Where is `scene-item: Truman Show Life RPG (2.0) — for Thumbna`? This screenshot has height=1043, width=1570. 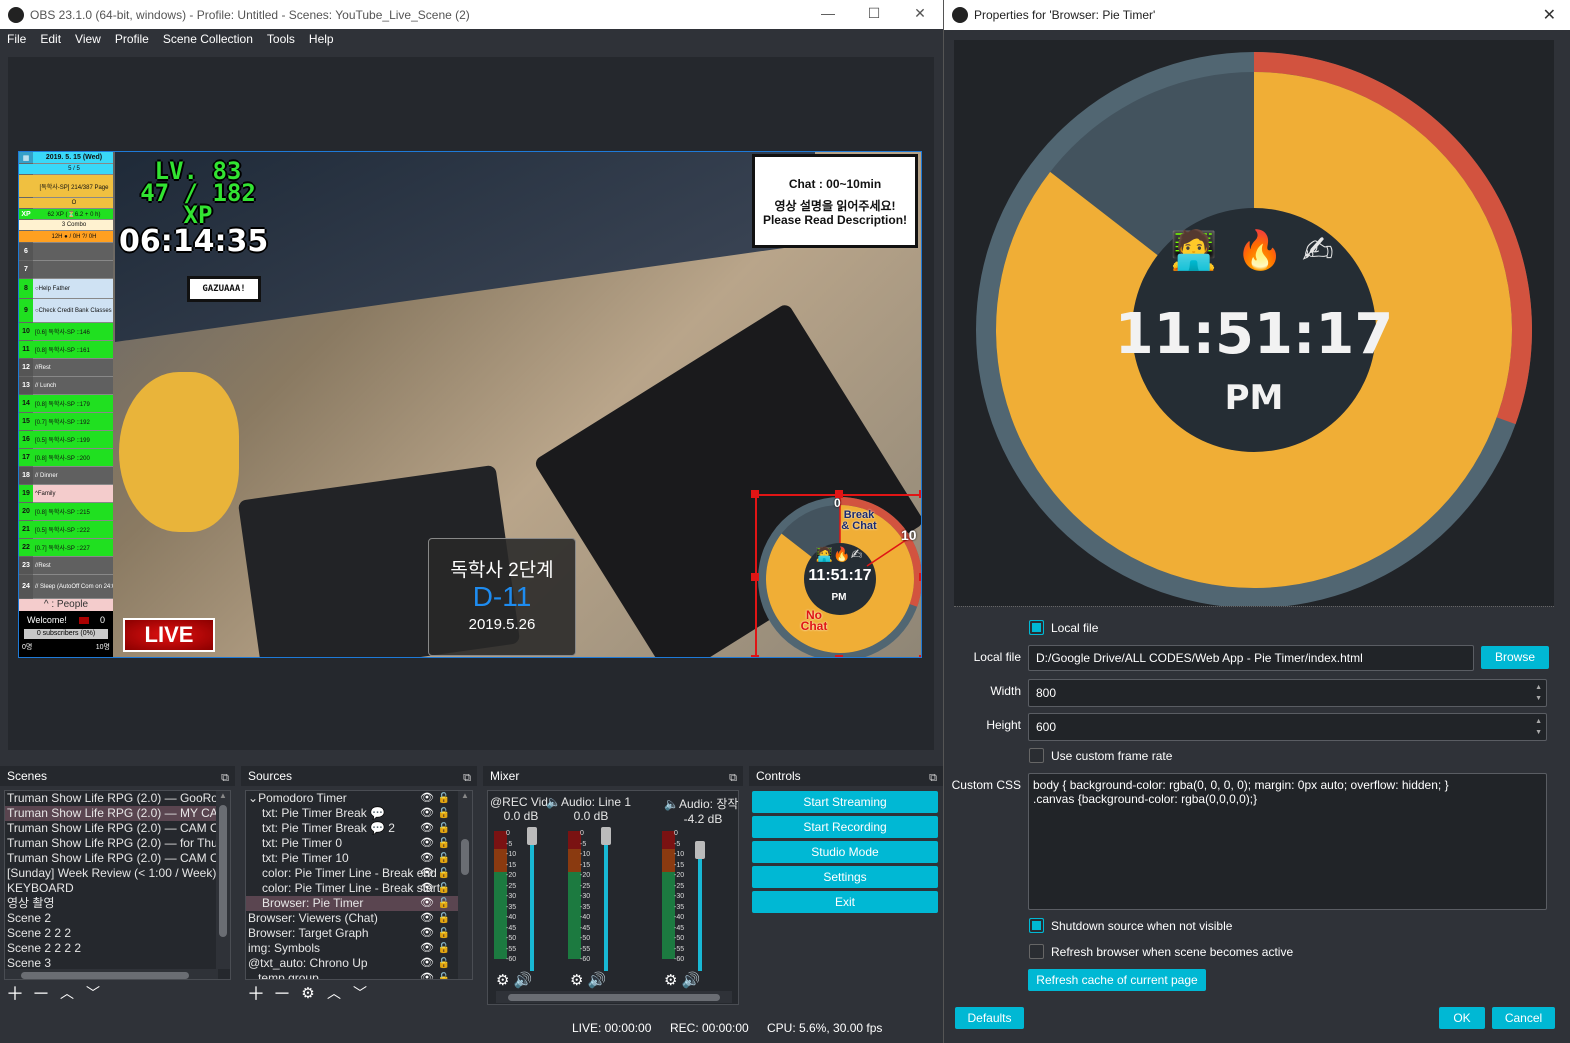 scene-item: Truman Show Life RPG (2.0) — for Thumbna is located at coordinates (117, 843).